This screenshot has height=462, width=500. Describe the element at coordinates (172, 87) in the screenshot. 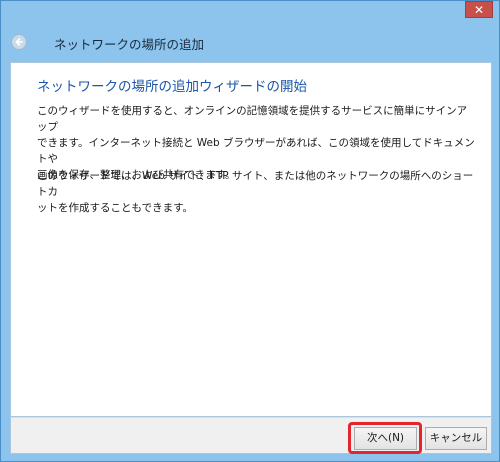

I see `wizard-heading: ネットワークの場所の追加ウィザードの開始` at that location.